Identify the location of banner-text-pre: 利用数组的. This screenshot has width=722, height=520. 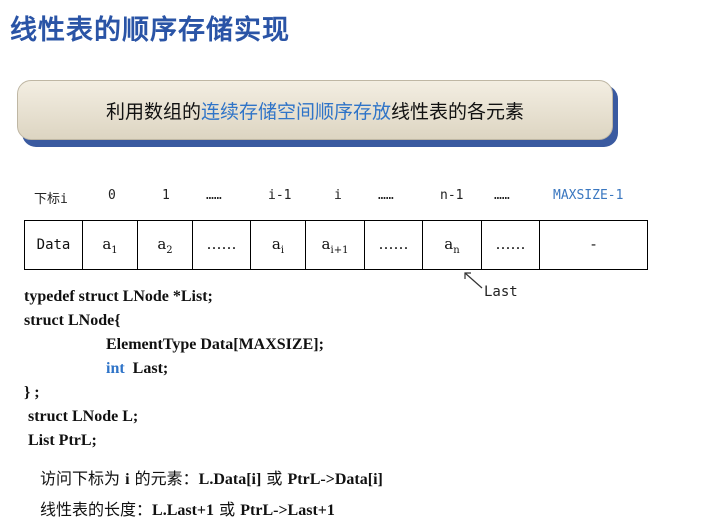
(153, 111).